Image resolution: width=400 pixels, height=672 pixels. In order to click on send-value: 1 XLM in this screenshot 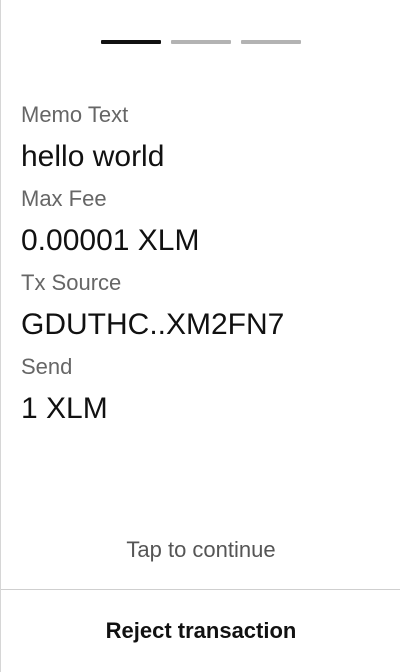, I will do `click(64, 408)`.